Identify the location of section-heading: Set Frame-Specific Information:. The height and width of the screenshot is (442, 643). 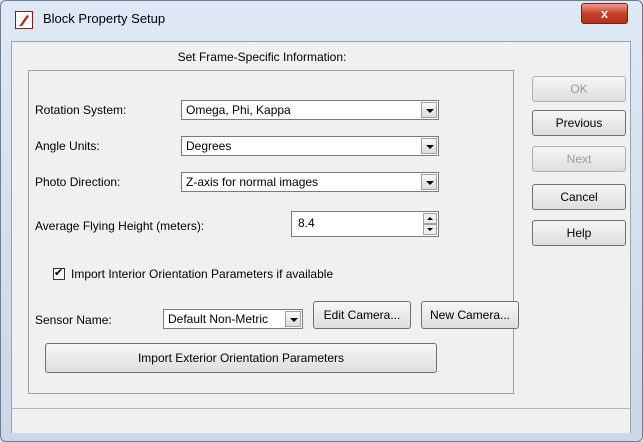
(262, 57).